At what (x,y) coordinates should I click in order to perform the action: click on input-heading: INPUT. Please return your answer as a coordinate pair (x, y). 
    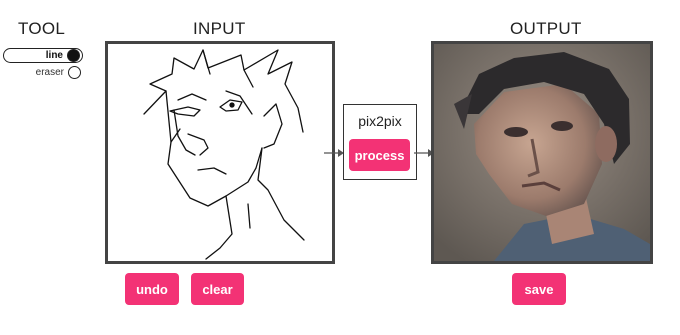
    Looking at the image, I should click on (219, 28).